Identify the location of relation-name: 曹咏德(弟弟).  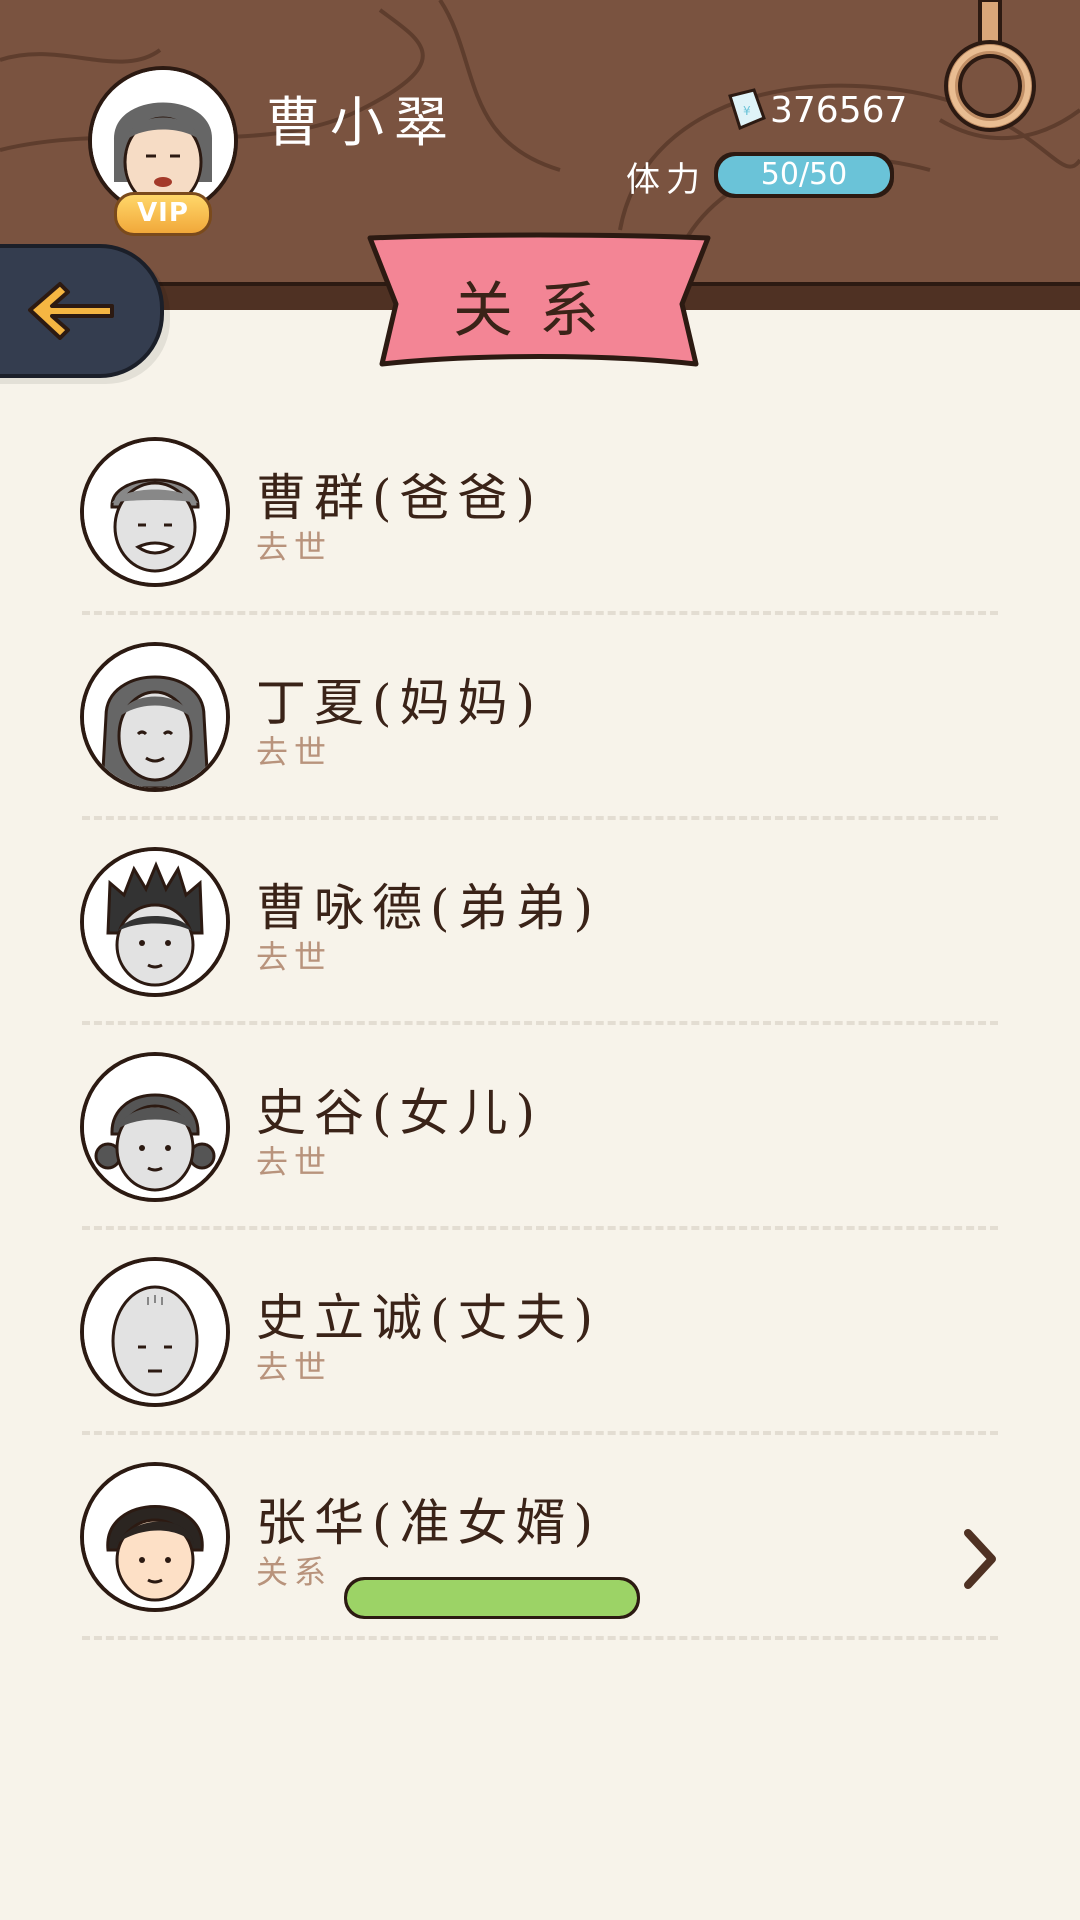
(429, 908).